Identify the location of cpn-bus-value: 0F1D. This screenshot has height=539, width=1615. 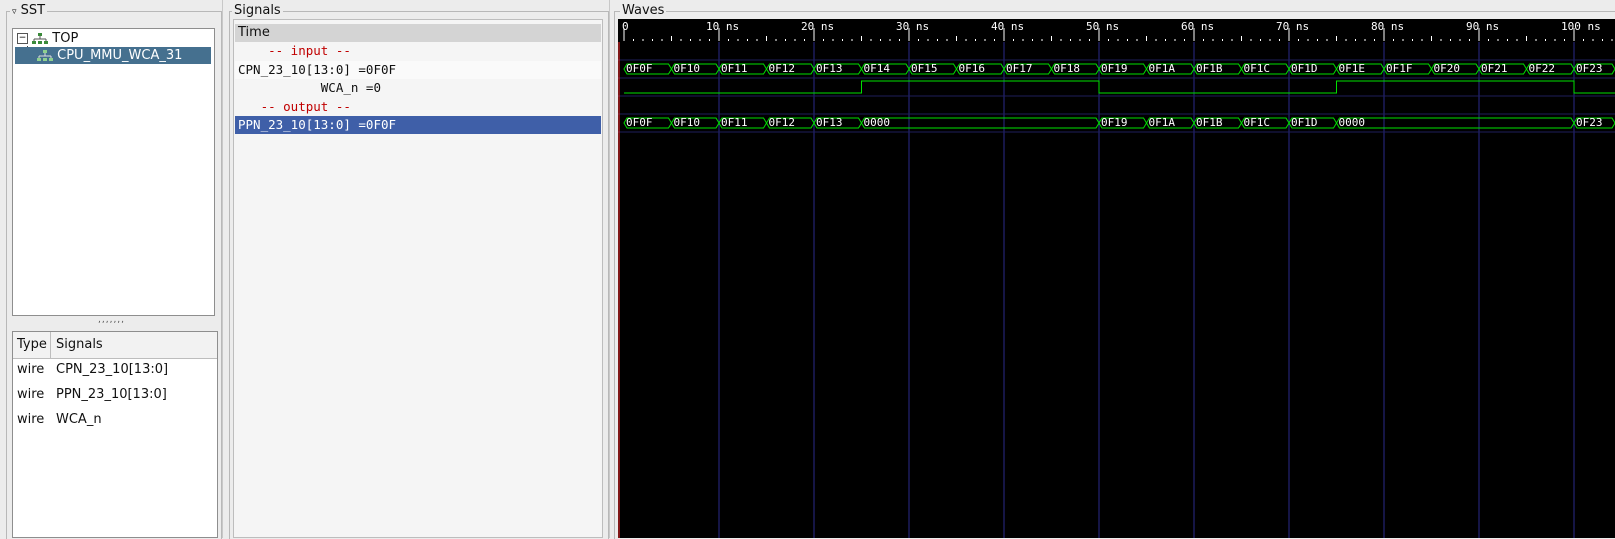
(1304, 68).